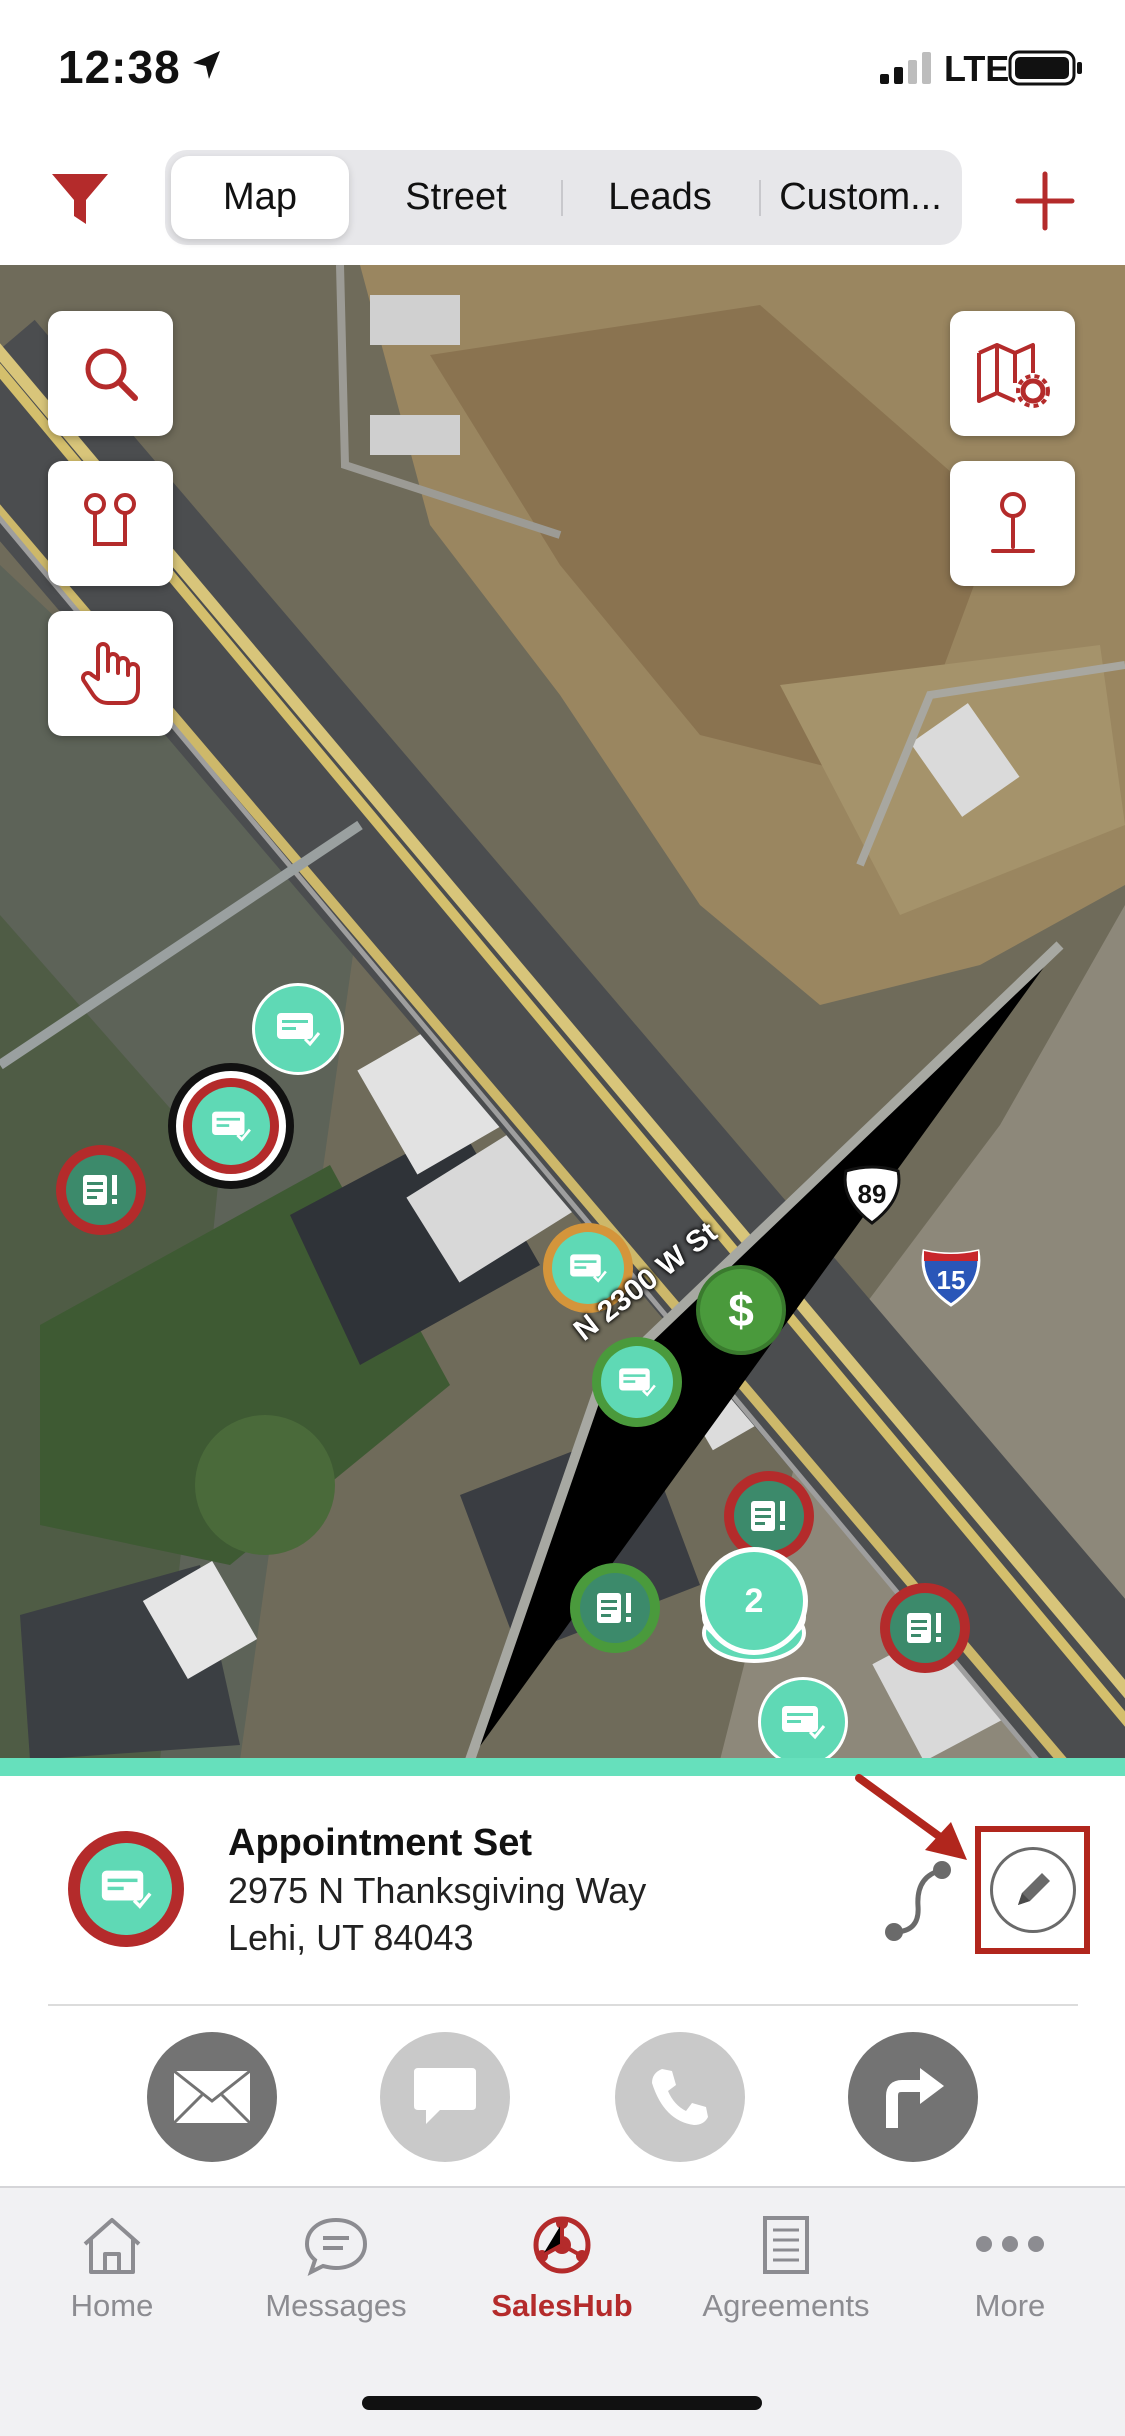 Image resolution: width=1125 pixels, height=2436 pixels. I want to click on email-button, so click(212, 2097).